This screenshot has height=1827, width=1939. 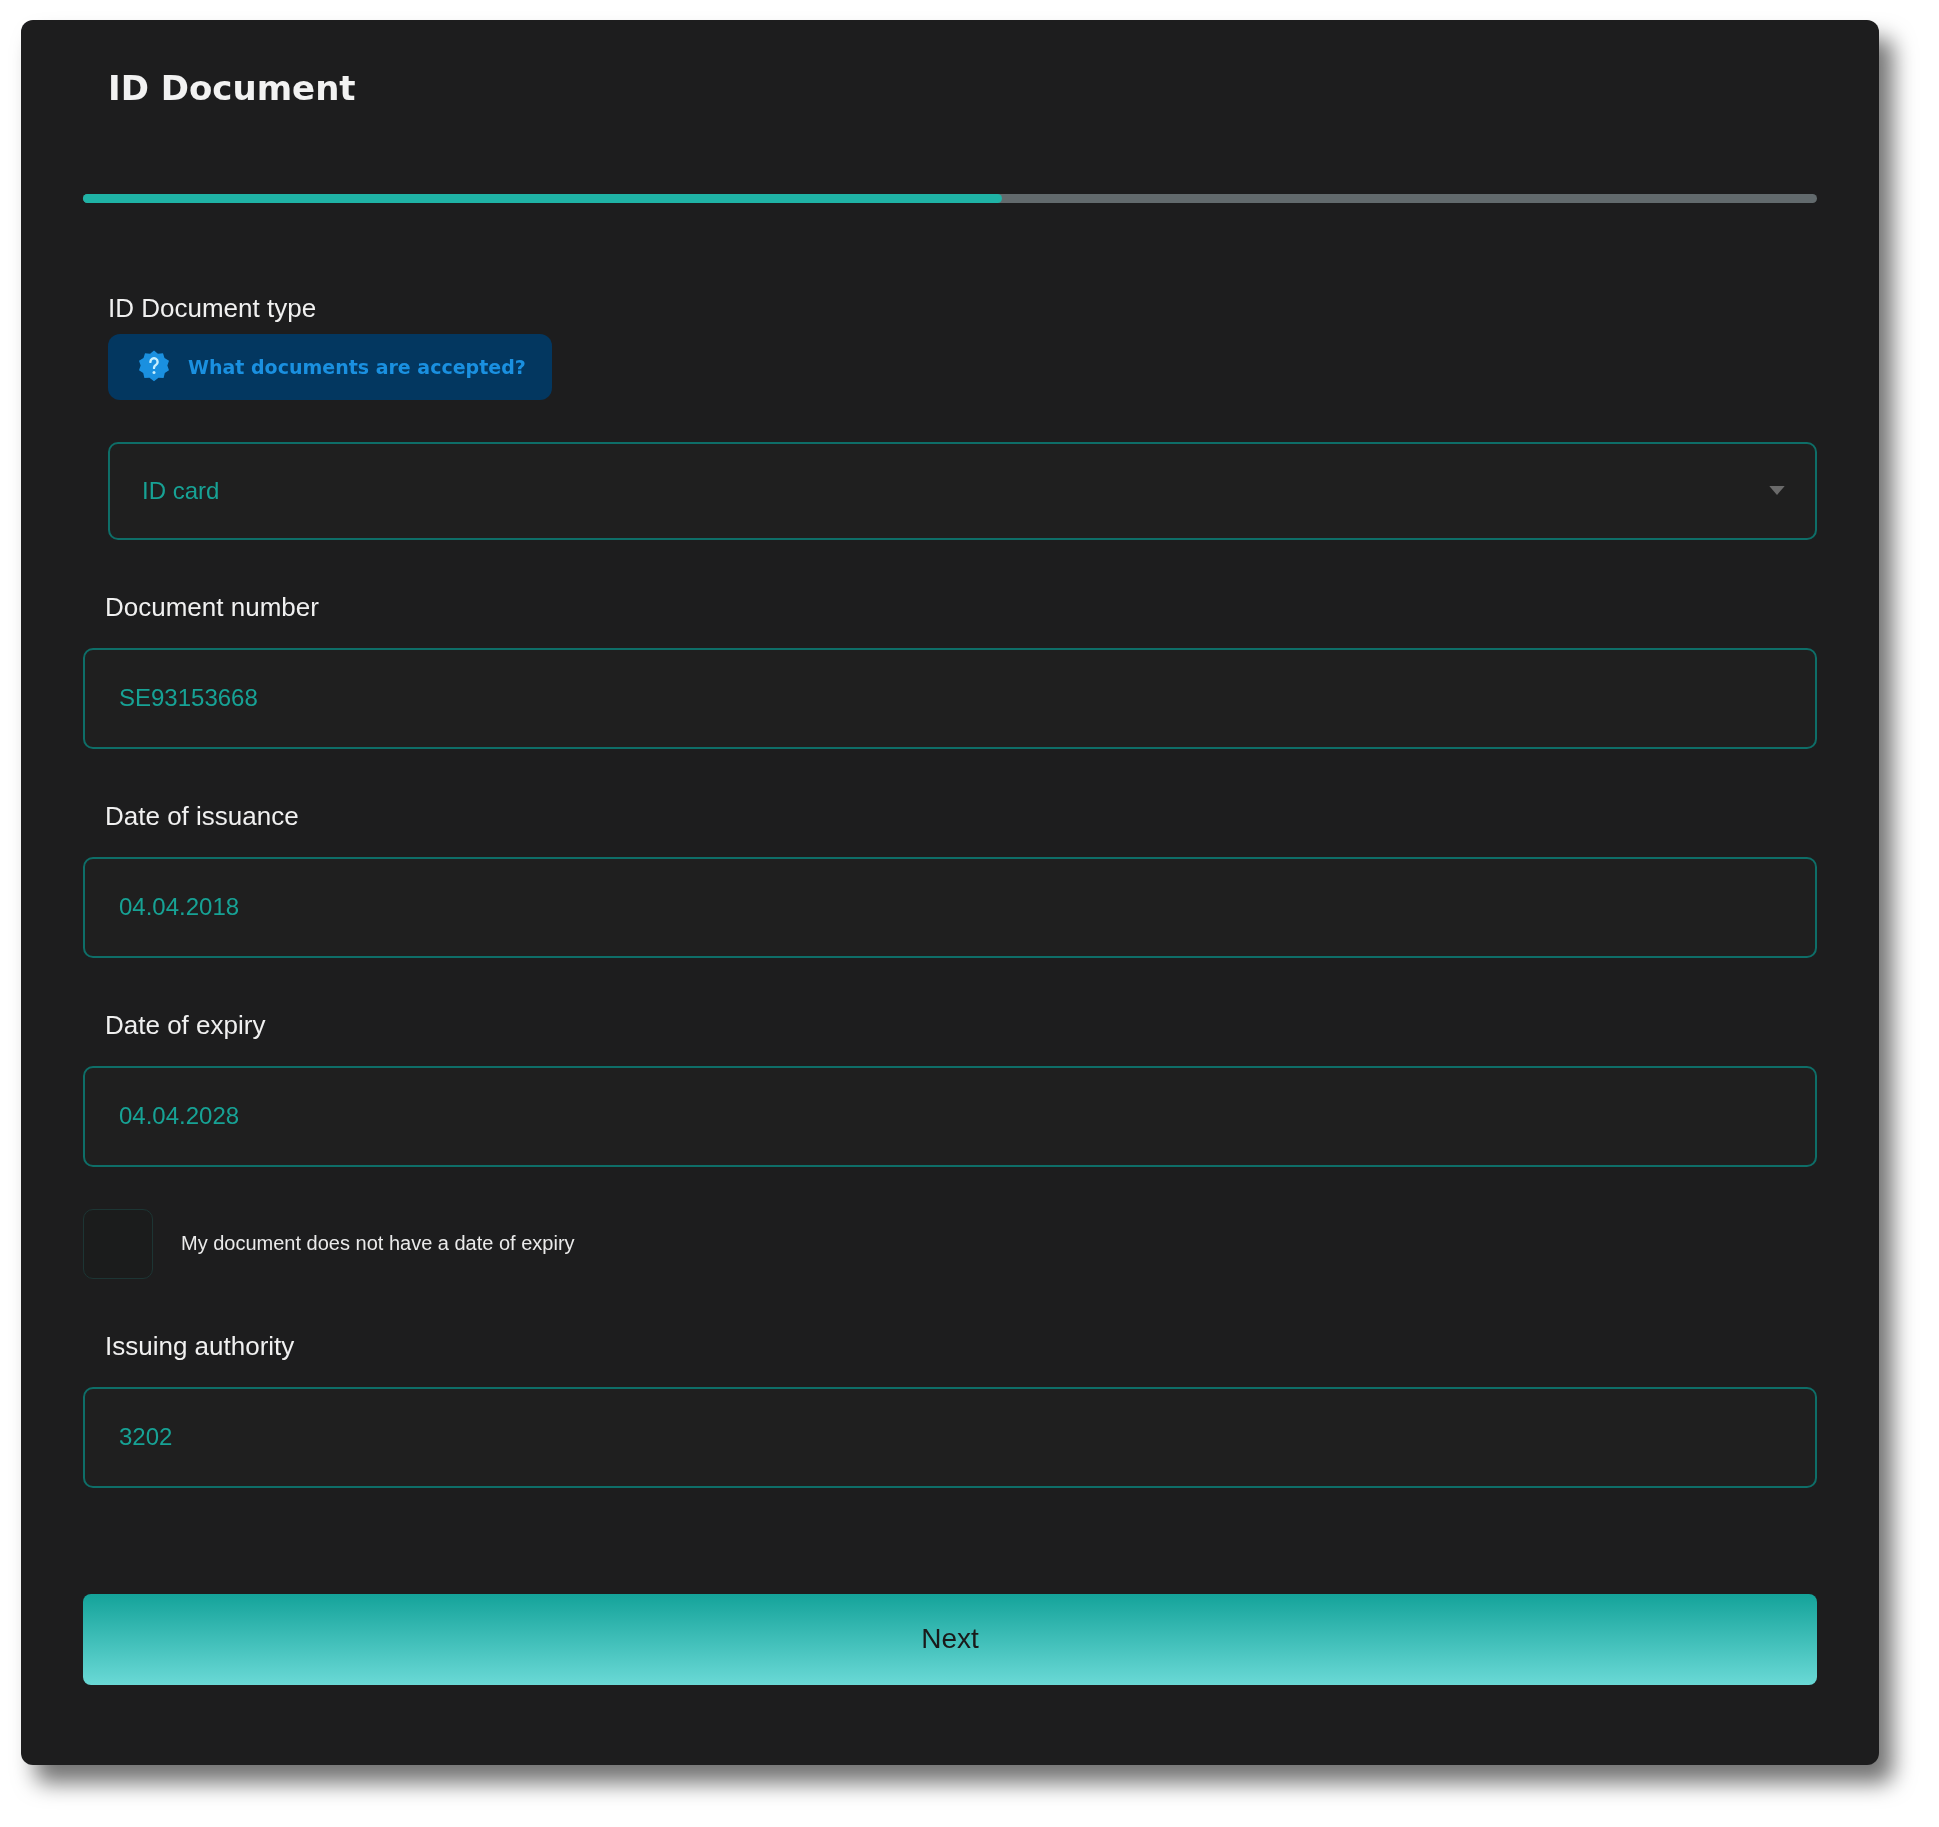 What do you see at coordinates (1777, 491) in the screenshot?
I see `caret-icon` at bounding box center [1777, 491].